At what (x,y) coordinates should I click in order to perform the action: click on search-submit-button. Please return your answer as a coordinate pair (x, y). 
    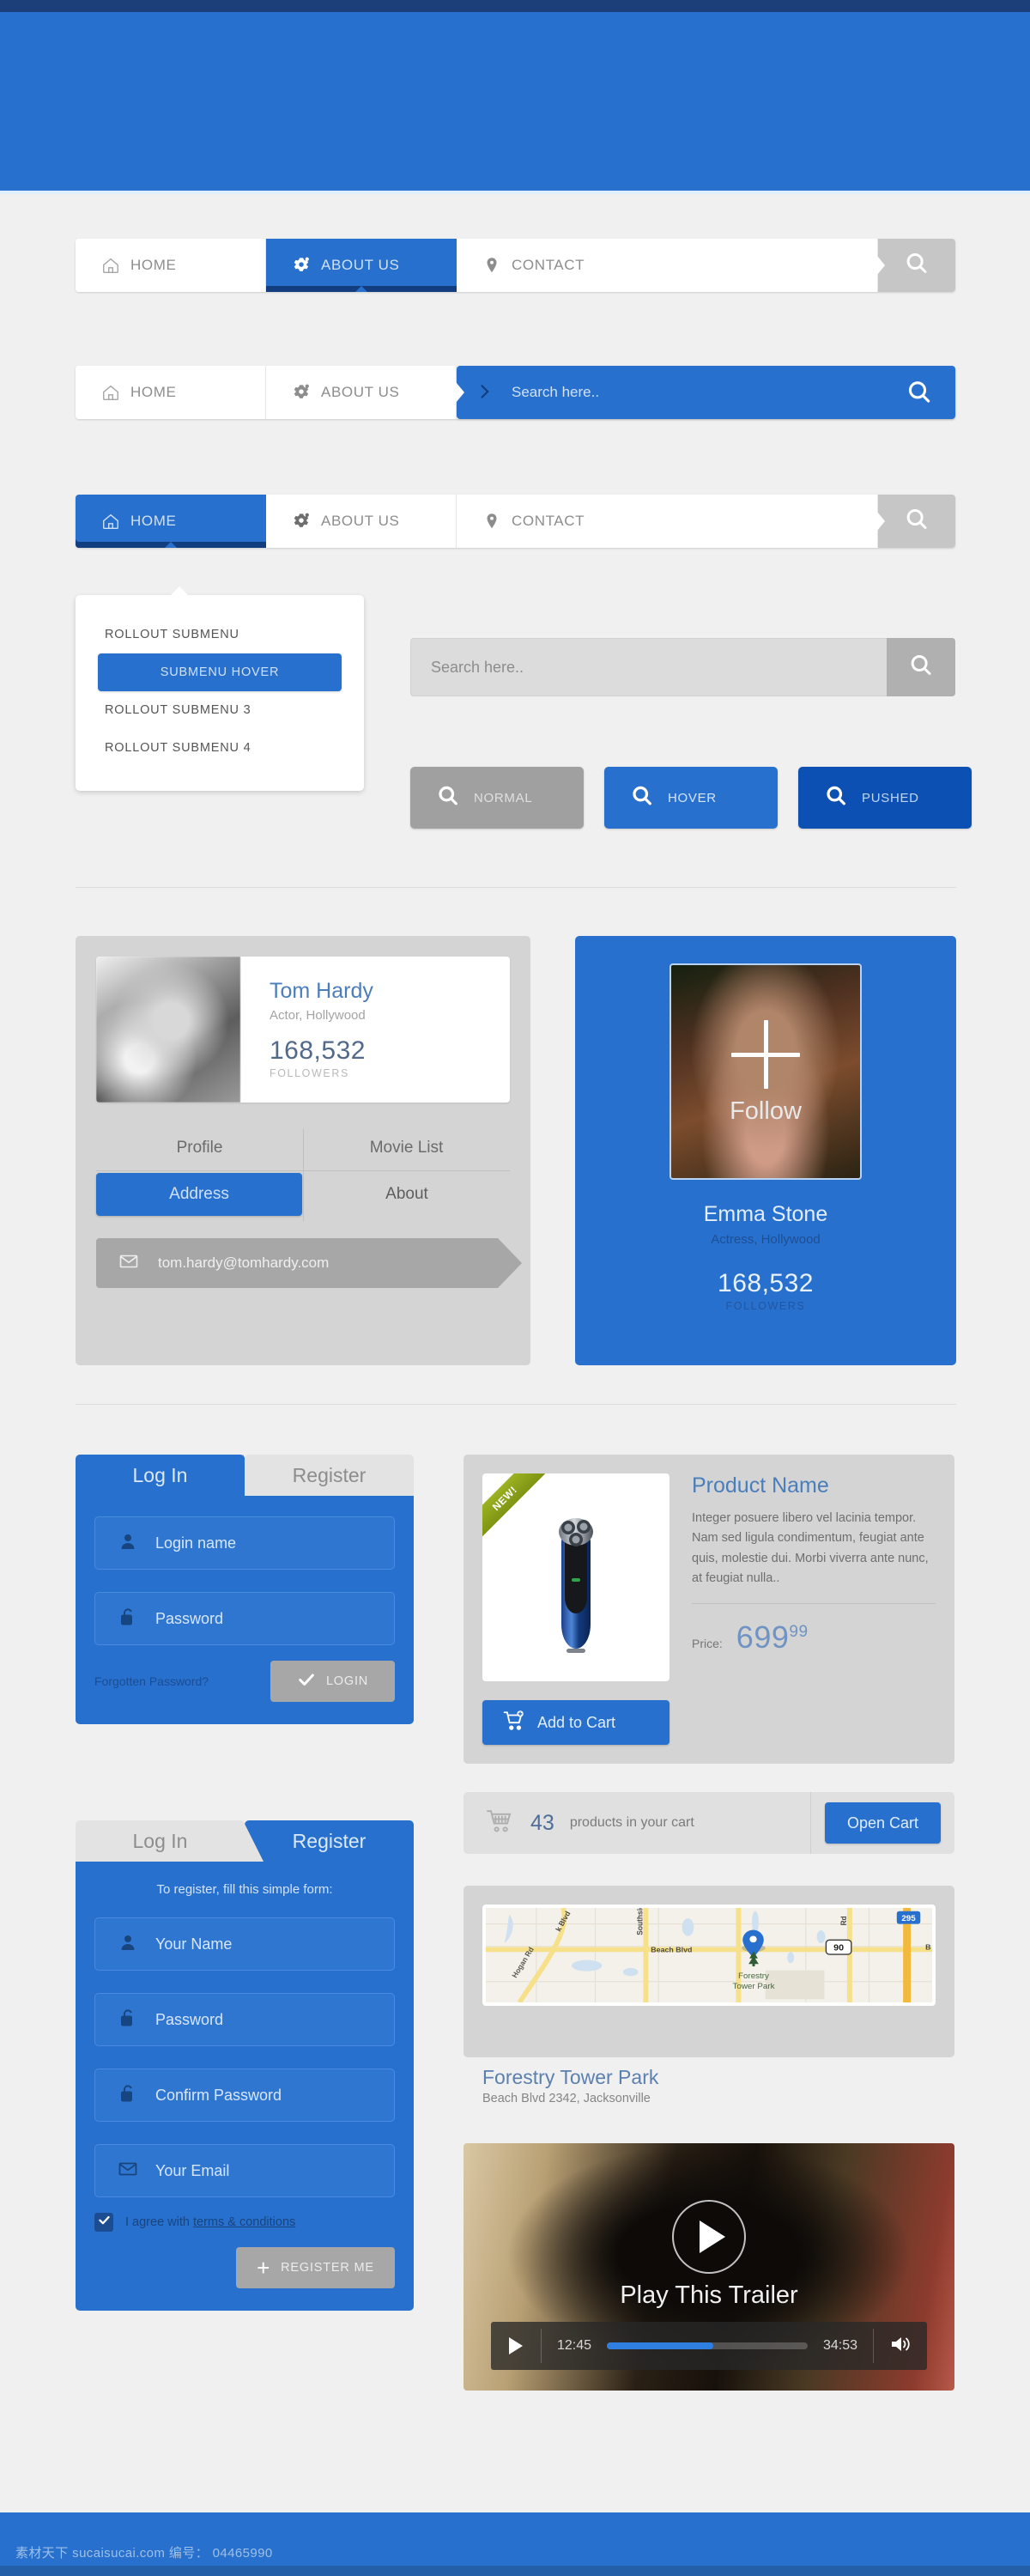
    Looking at the image, I should click on (921, 667).